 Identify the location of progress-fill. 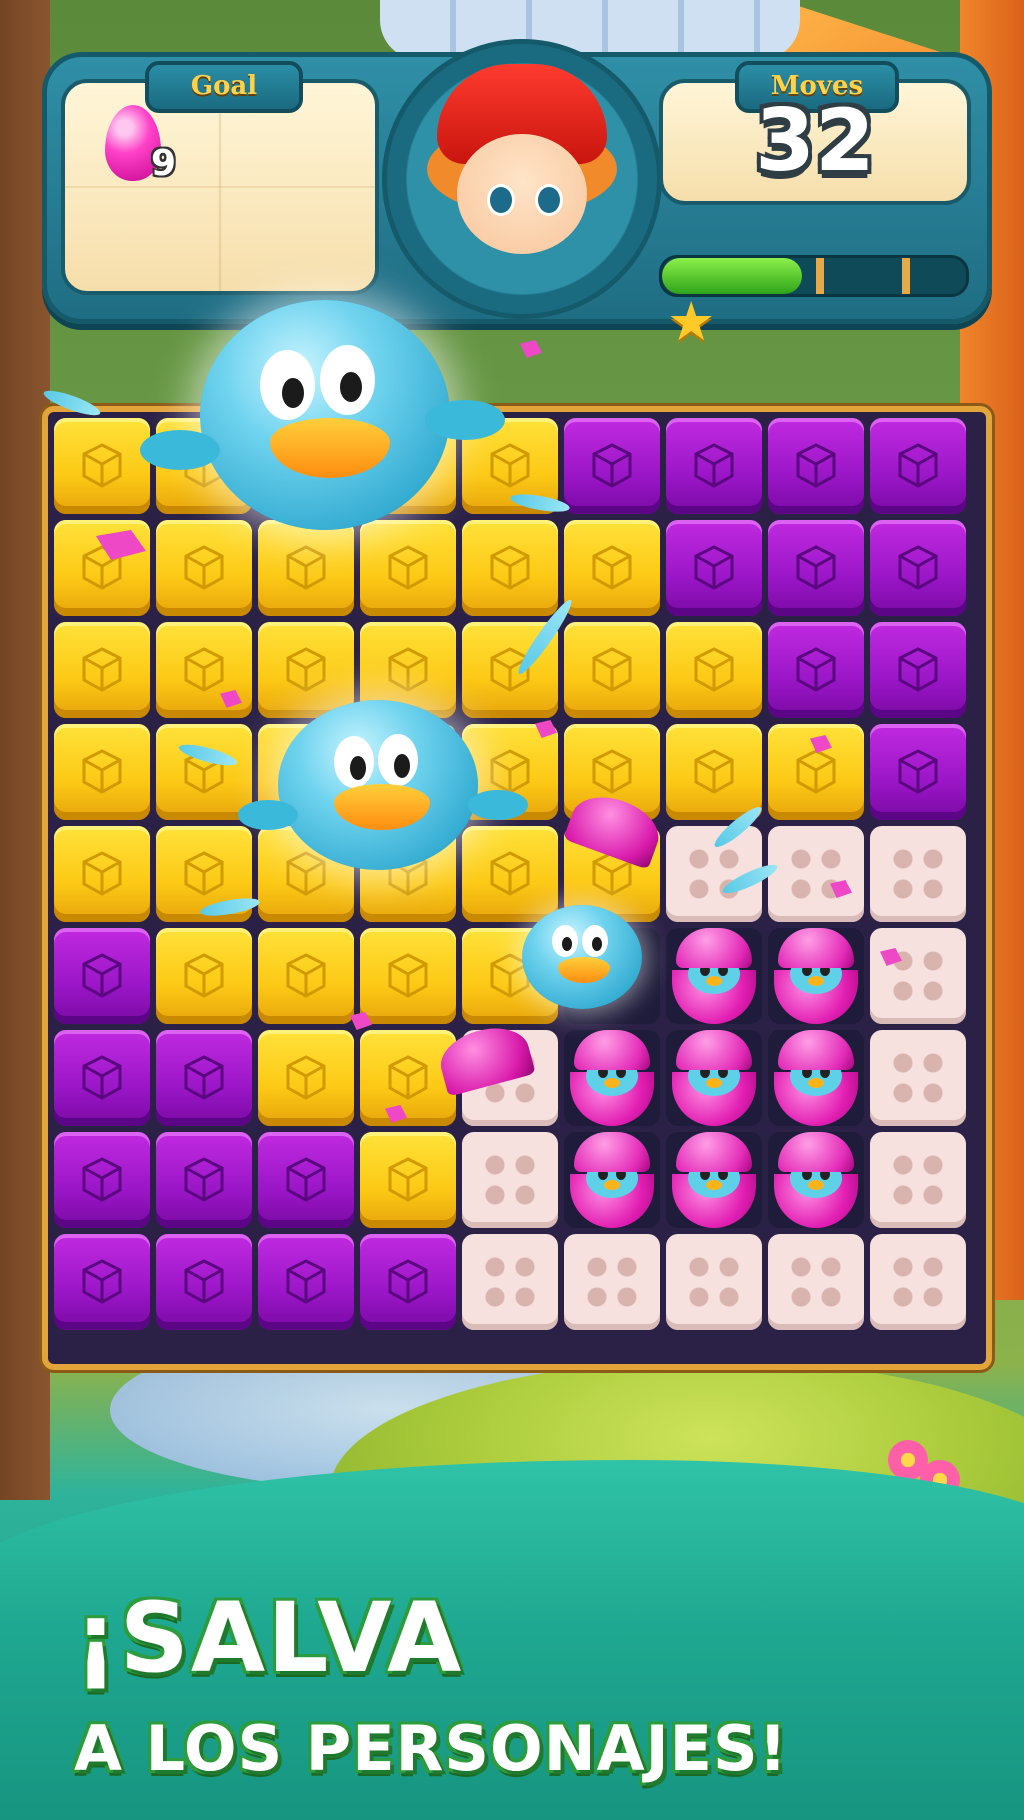
(732, 276).